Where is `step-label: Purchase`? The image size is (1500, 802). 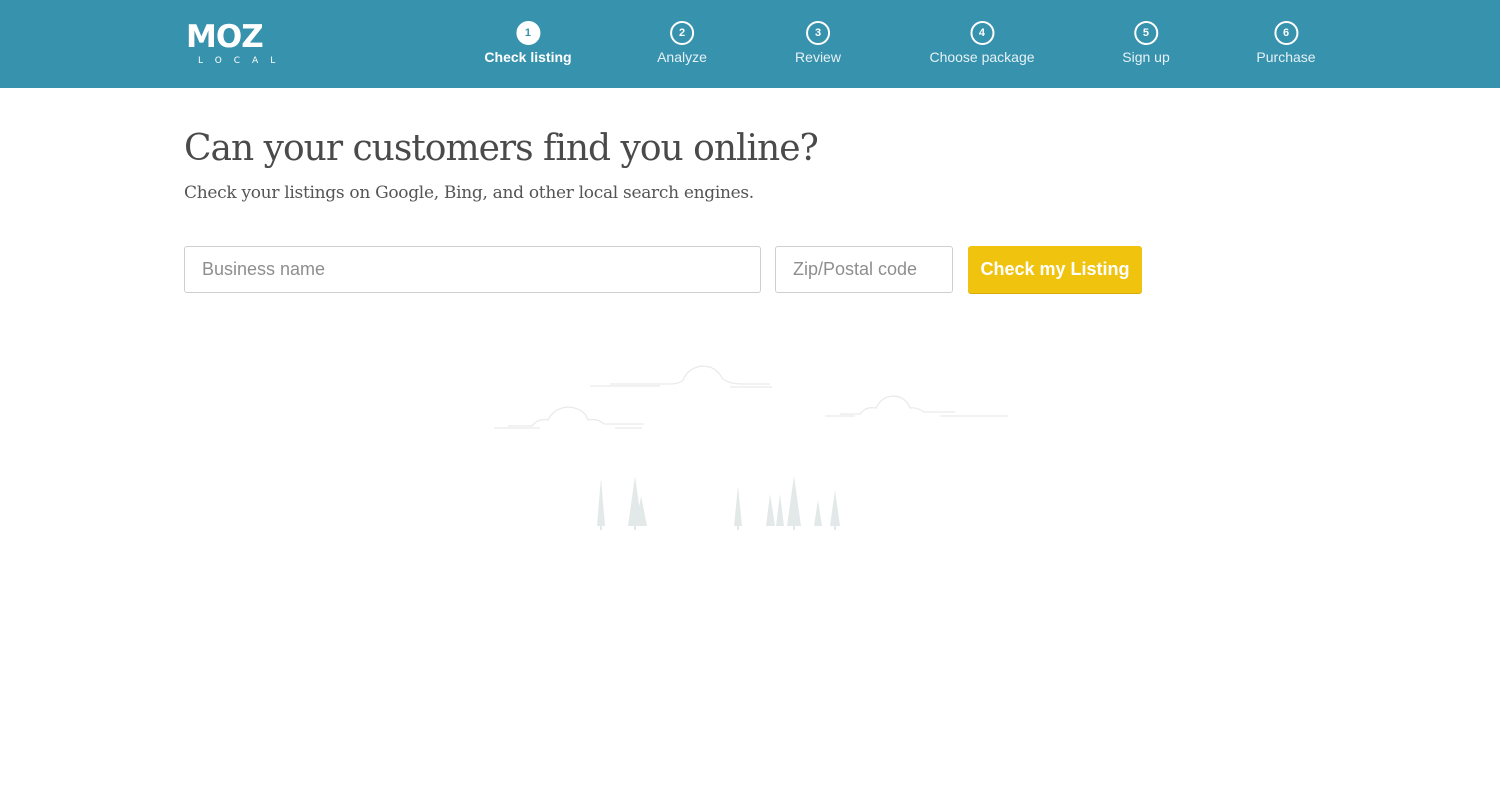 step-label: Purchase is located at coordinates (1286, 57).